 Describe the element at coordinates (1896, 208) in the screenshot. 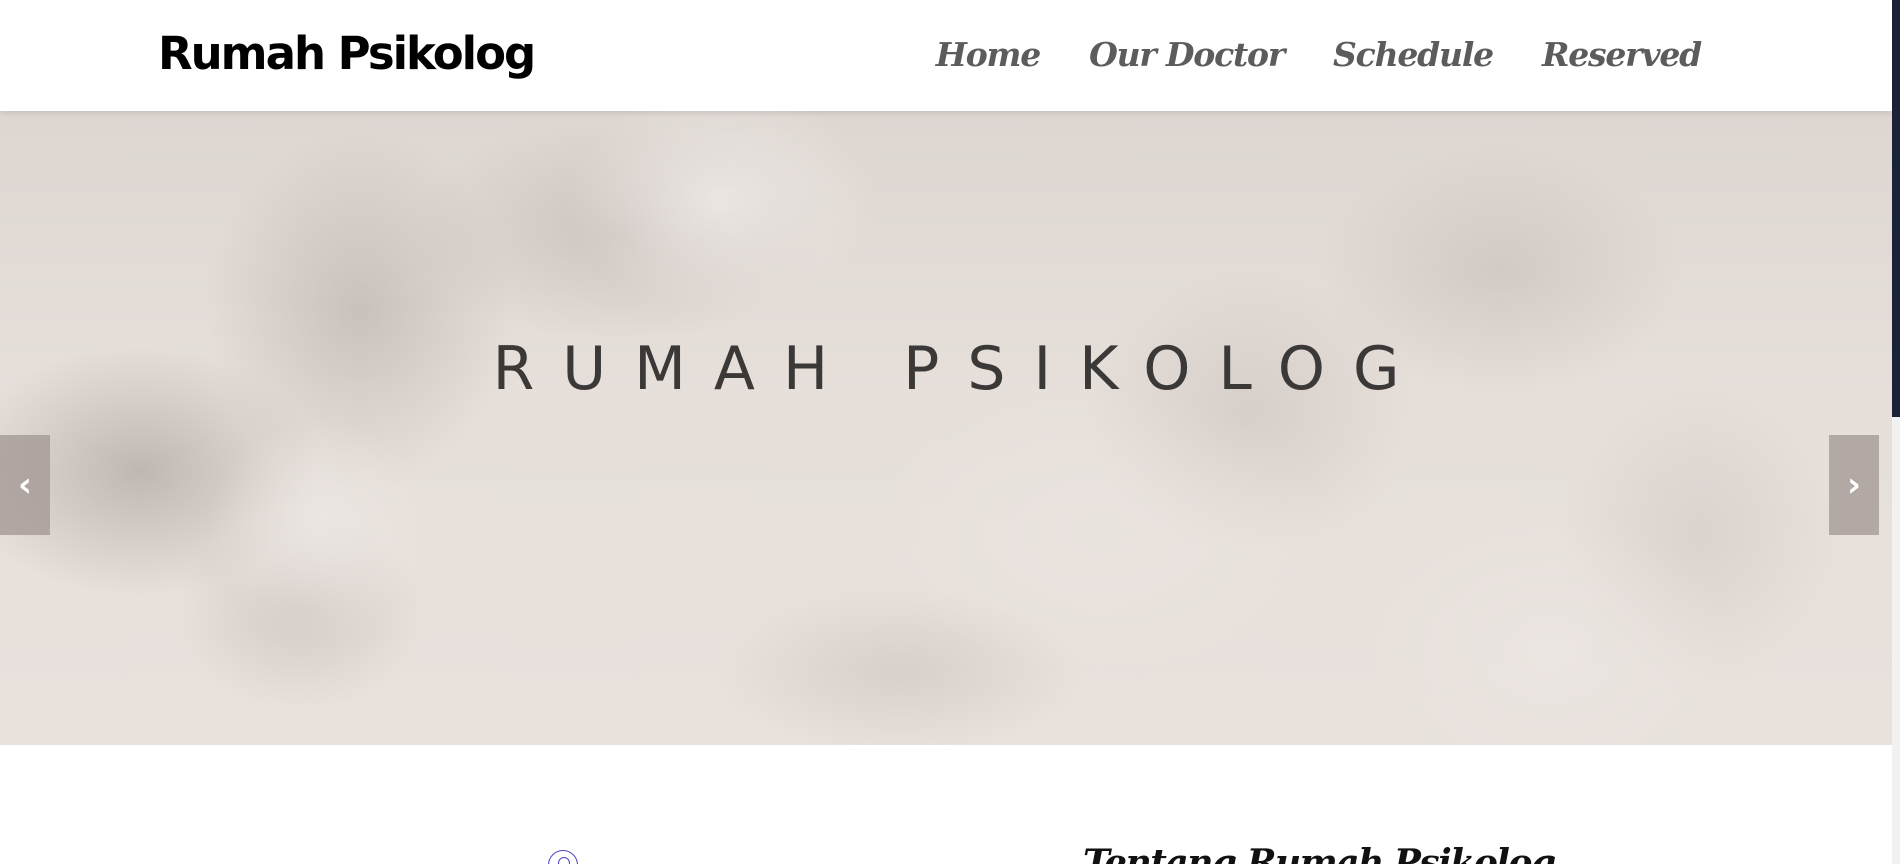

I see `scrollbar-thumb` at that location.